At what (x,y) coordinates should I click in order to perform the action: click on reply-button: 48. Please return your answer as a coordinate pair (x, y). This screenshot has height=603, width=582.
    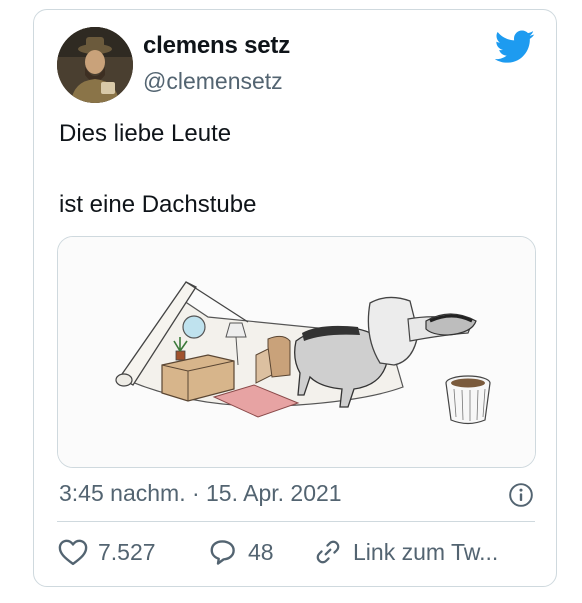
    Looking at the image, I should click on (241, 552).